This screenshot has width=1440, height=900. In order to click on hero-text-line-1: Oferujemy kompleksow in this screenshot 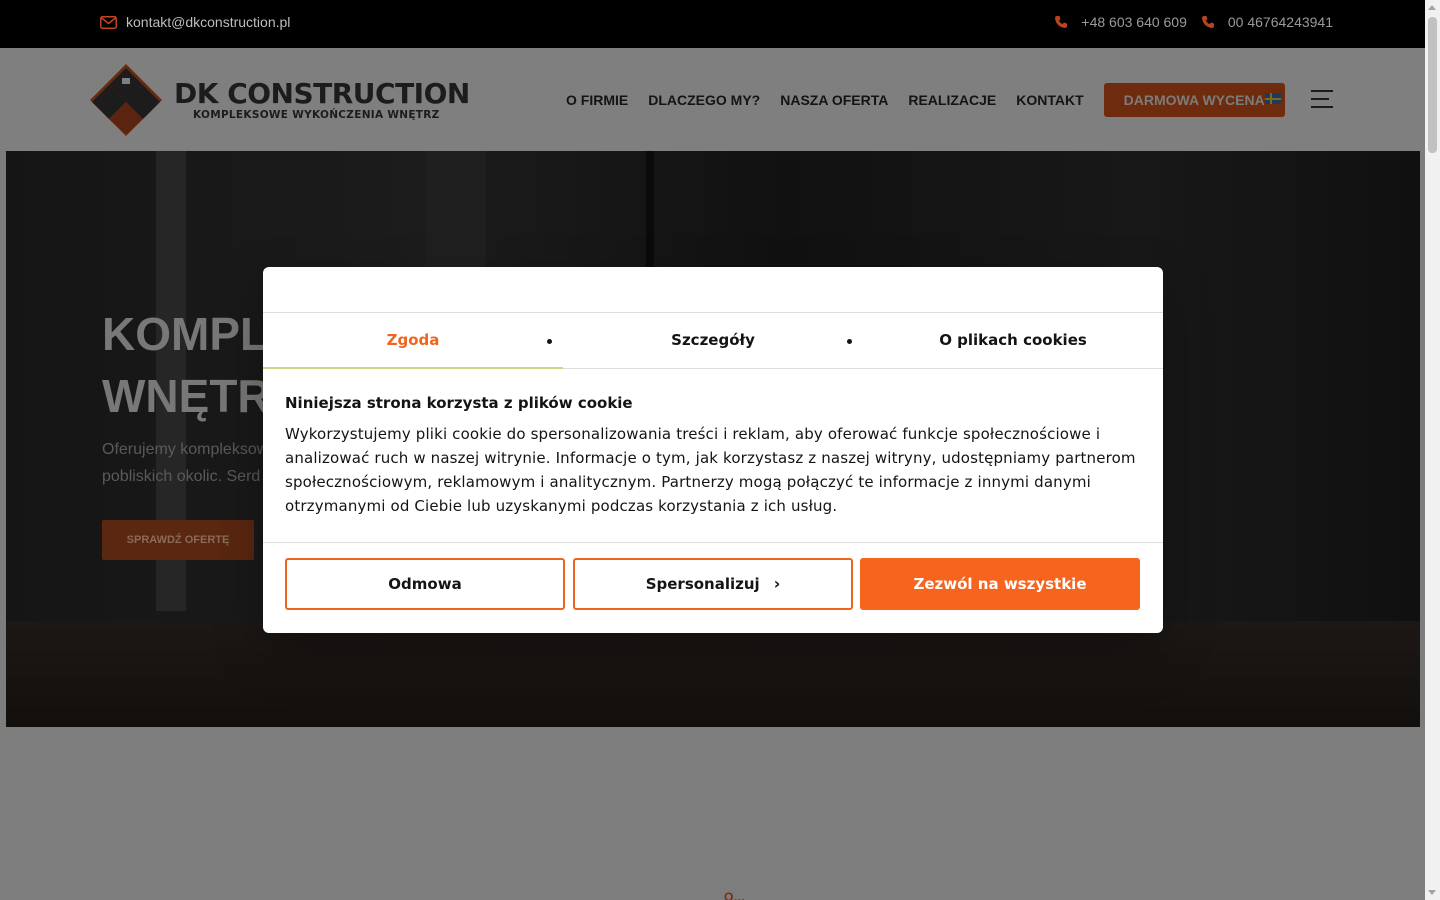, I will do `click(185, 449)`.